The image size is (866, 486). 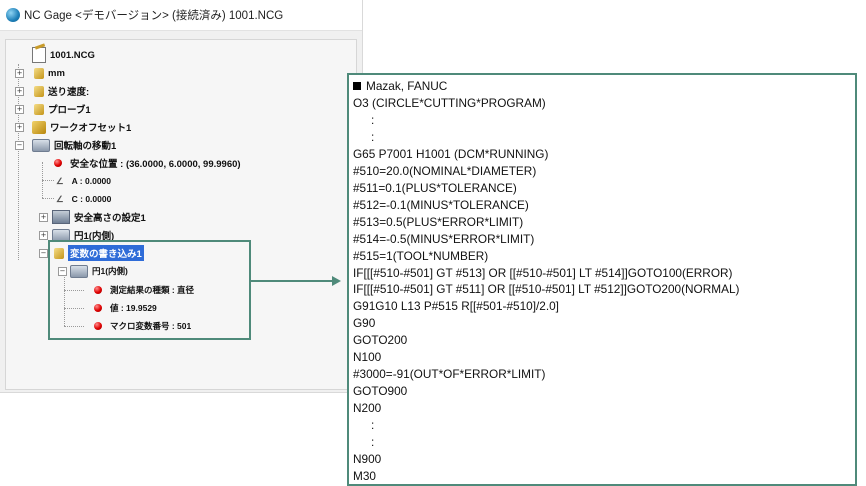 I want to click on units-icon, so click(x=39, y=73).